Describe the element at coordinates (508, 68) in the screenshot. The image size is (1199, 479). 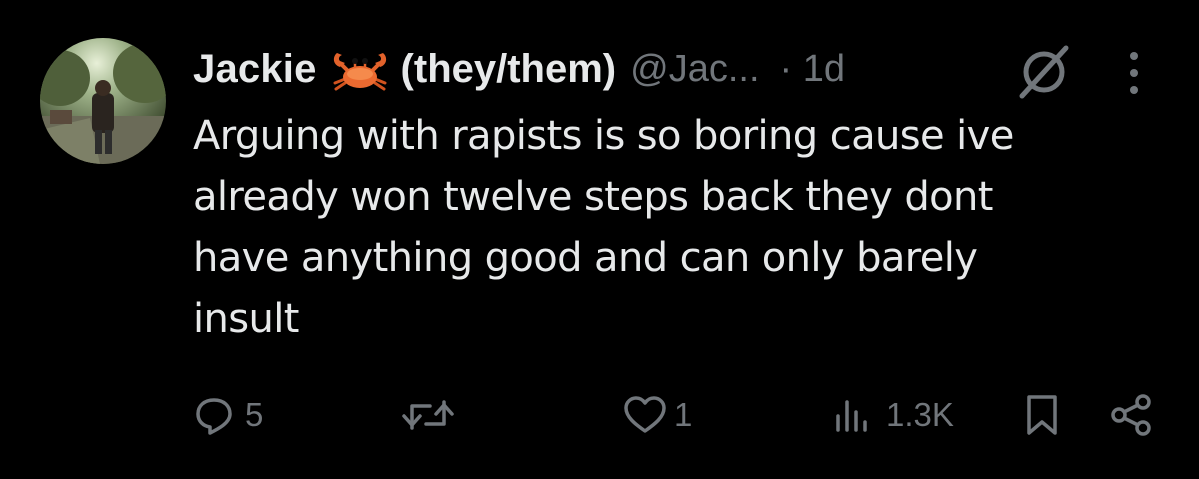
I see `pronouns: (they/them)` at that location.